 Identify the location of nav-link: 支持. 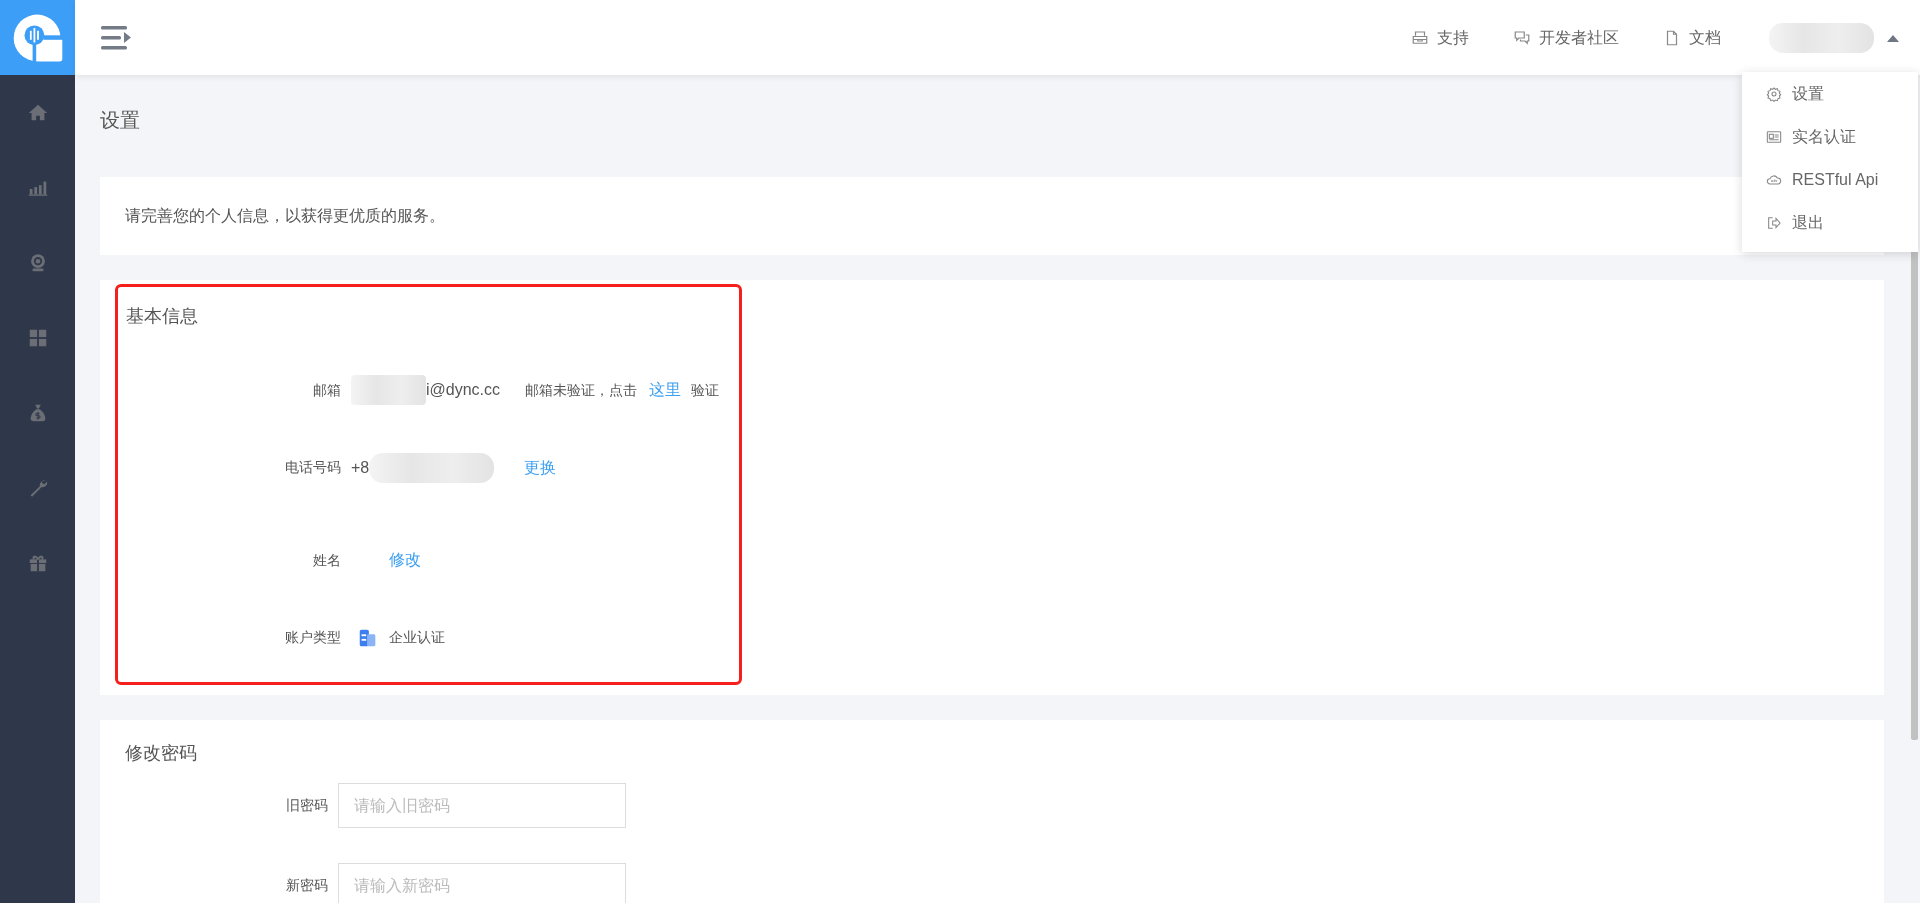
(1440, 37).